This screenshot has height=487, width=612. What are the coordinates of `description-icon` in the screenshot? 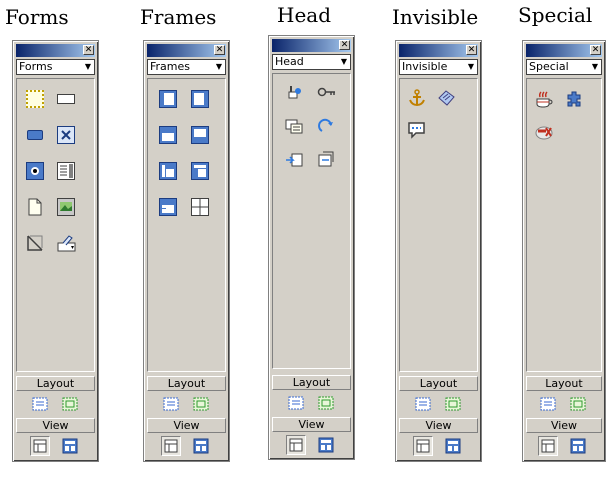 It's located at (294, 126).